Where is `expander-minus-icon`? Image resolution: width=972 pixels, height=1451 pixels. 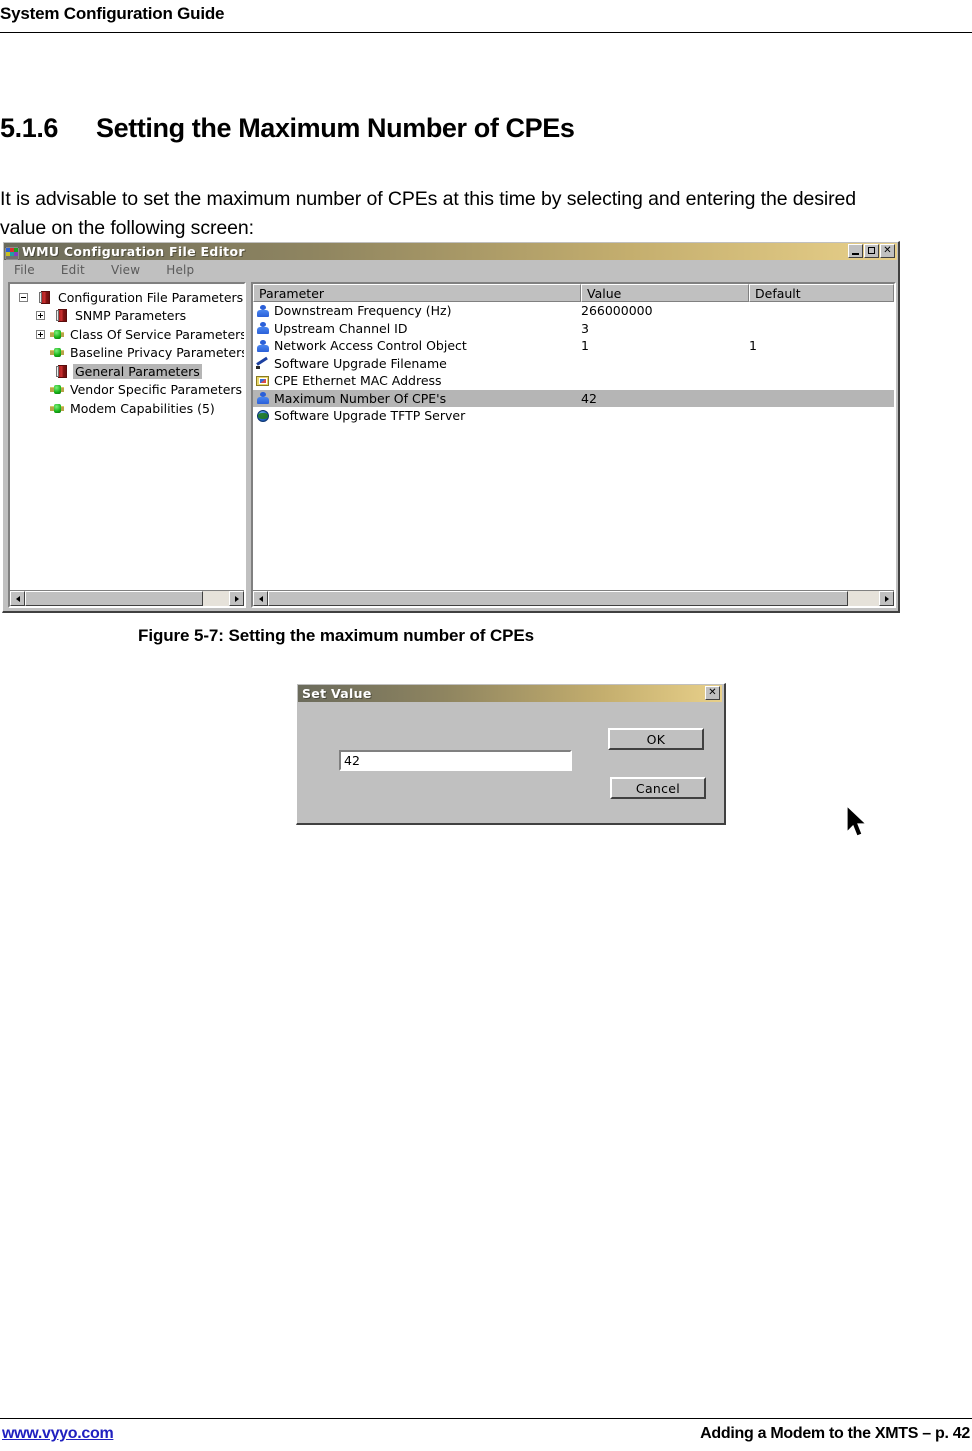
expander-minus-icon is located at coordinates (23, 297).